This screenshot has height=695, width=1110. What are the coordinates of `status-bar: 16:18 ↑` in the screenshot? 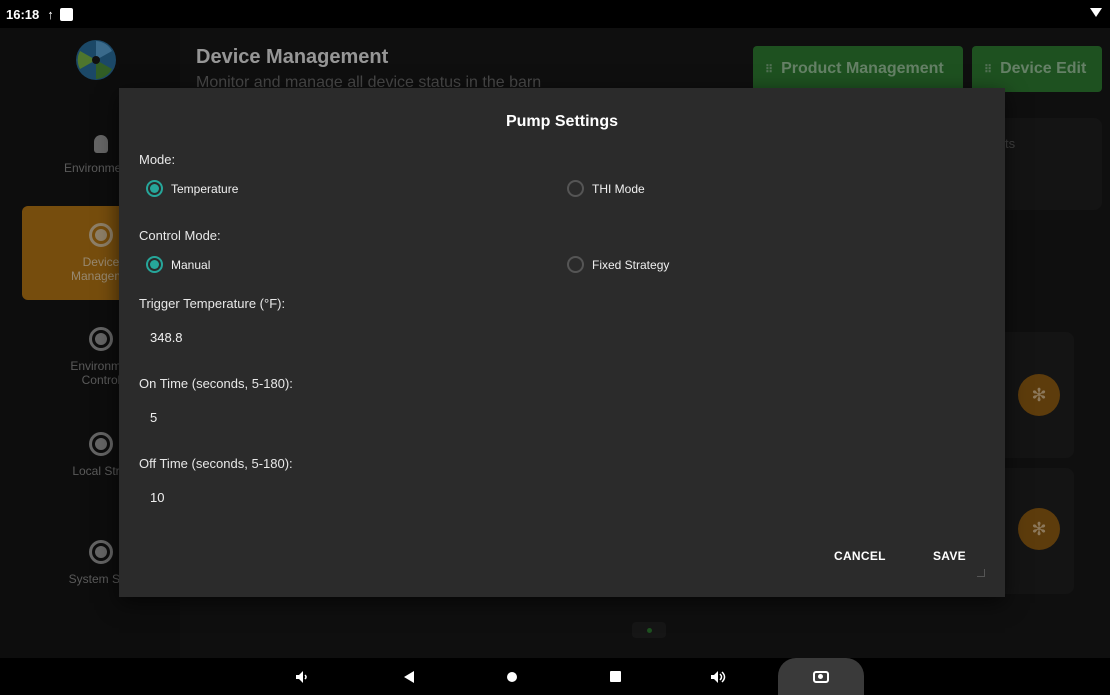 It's located at (555, 14).